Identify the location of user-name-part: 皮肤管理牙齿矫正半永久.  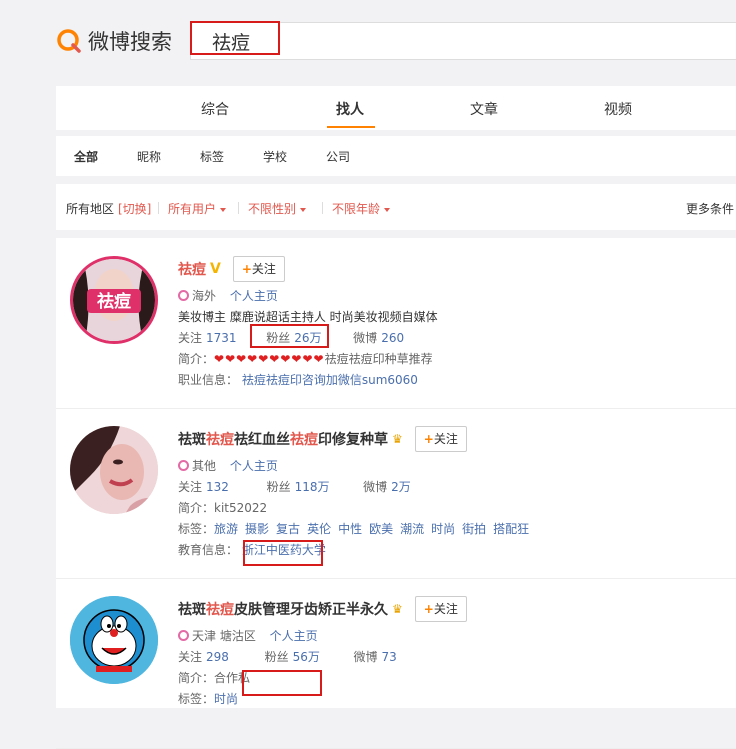
(311, 609).